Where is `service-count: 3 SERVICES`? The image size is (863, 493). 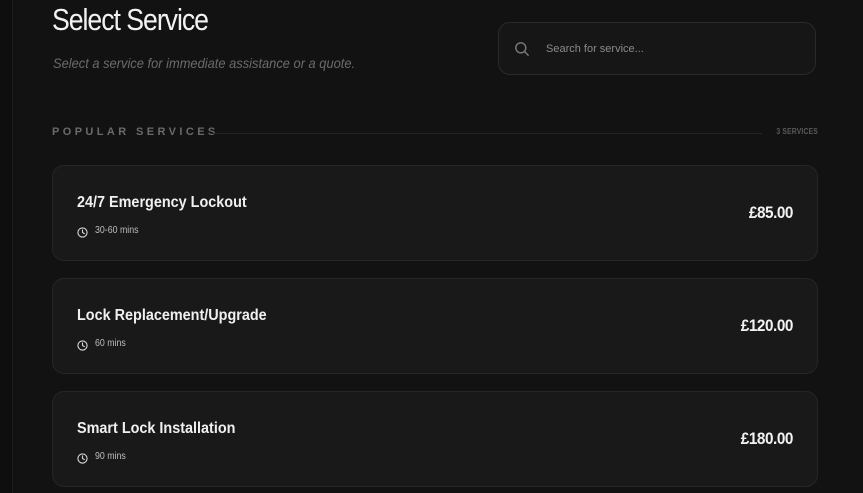
service-count: 3 SERVICES is located at coordinates (797, 131).